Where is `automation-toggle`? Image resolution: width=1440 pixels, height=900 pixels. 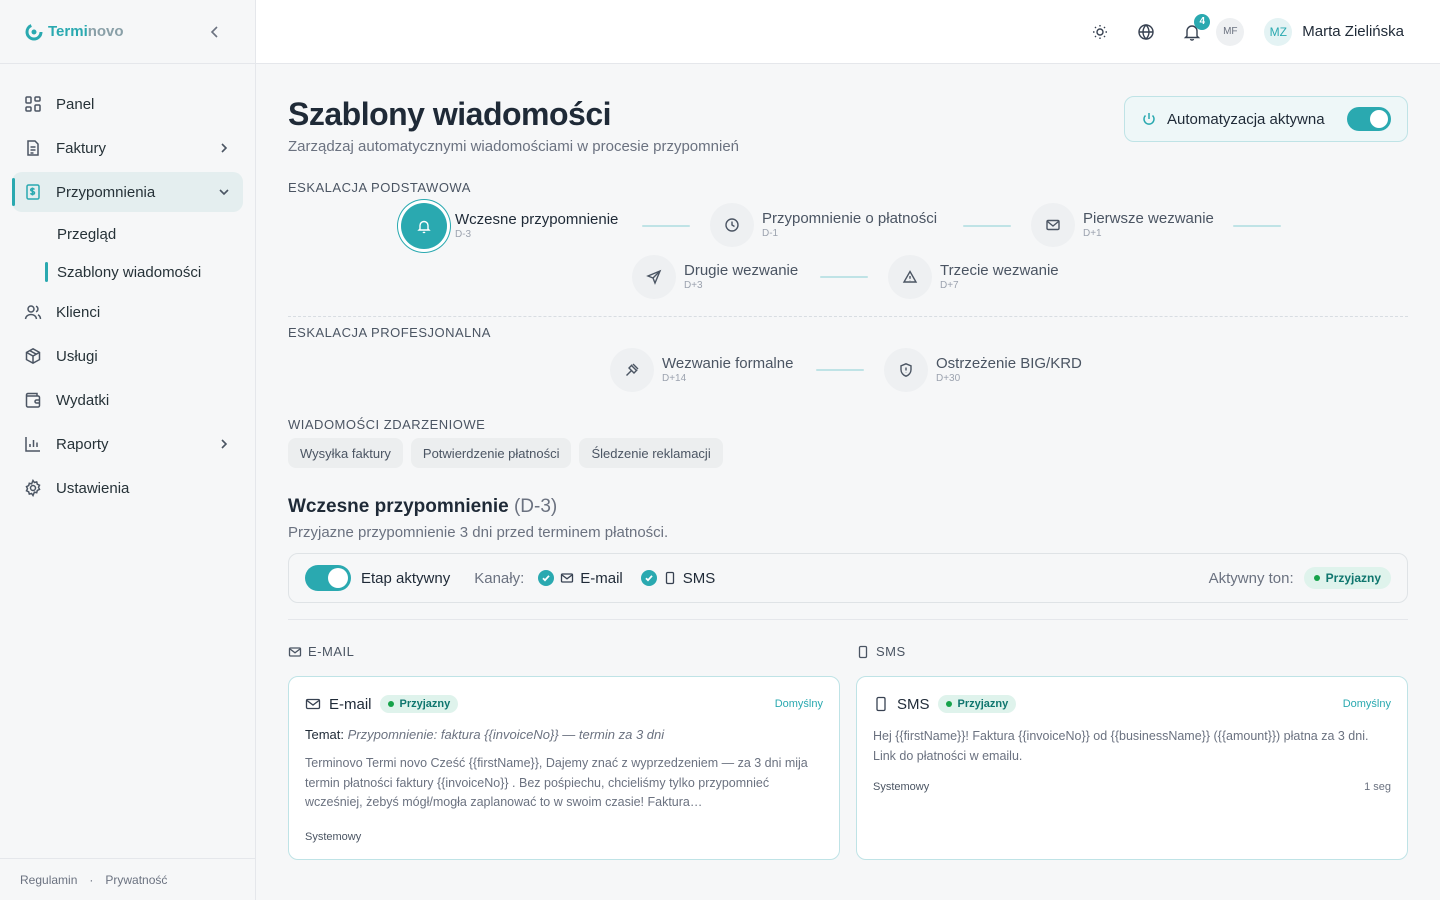
automation-toggle is located at coordinates (1369, 119).